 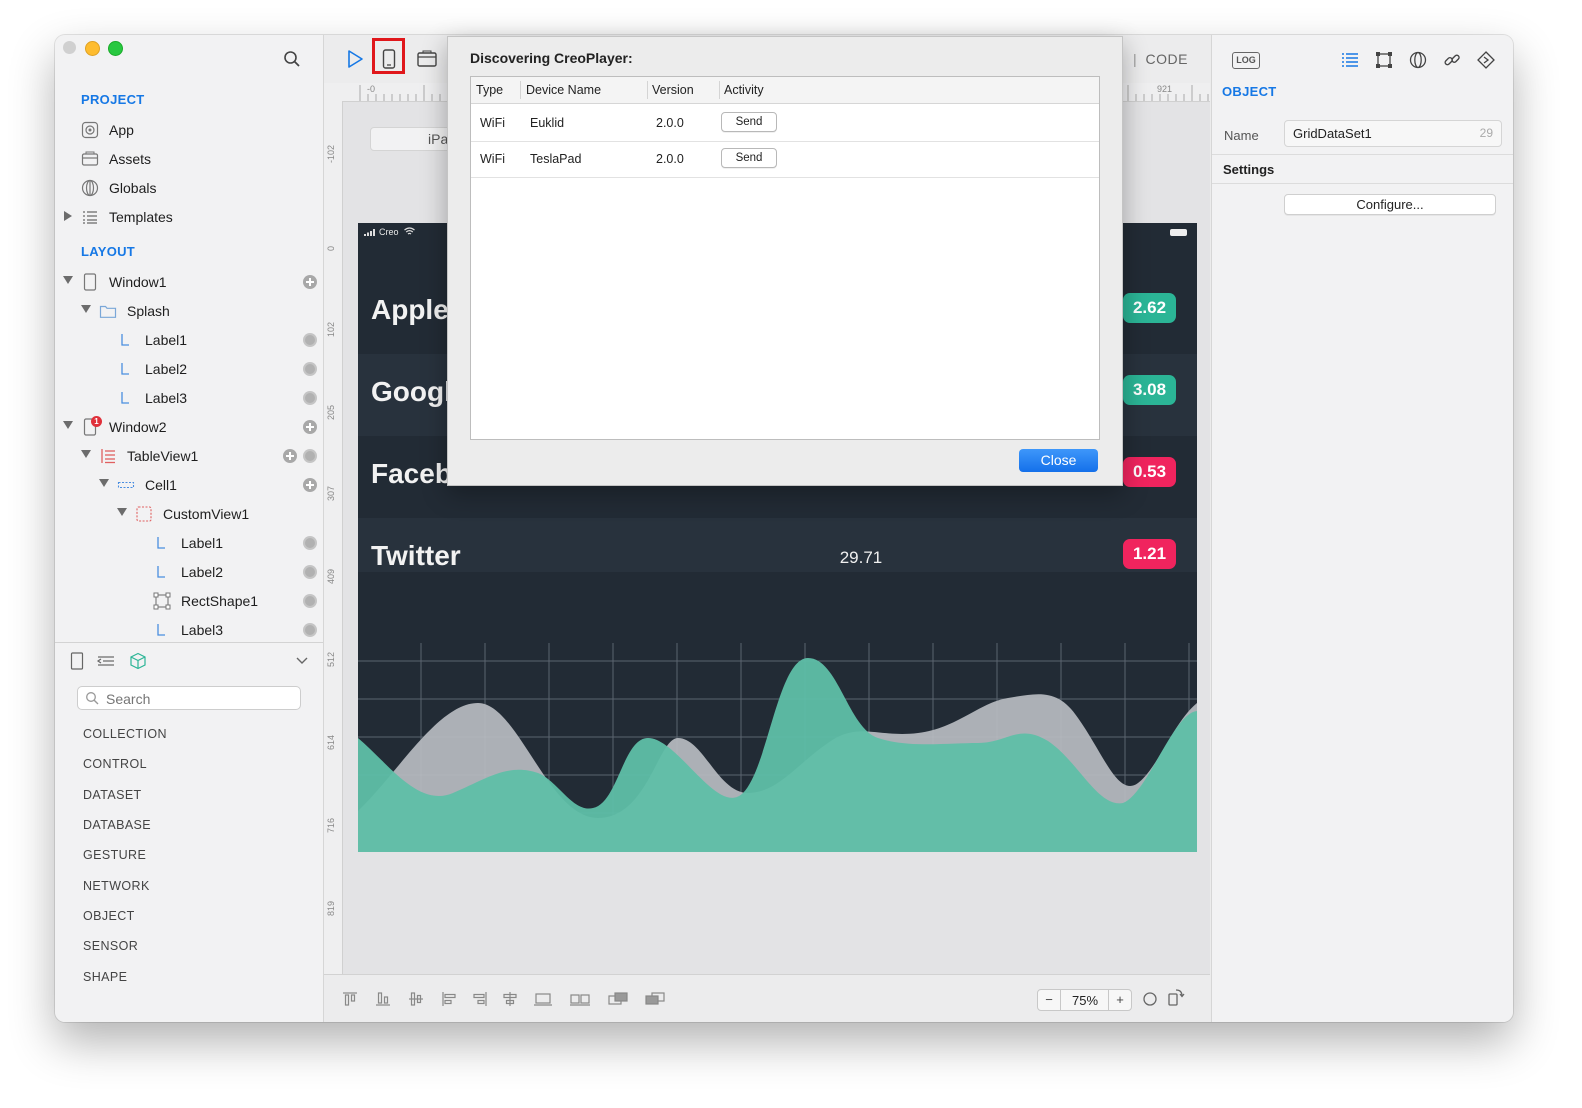 What do you see at coordinates (77, 661) in the screenshot?
I see `device-tab-icon` at bounding box center [77, 661].